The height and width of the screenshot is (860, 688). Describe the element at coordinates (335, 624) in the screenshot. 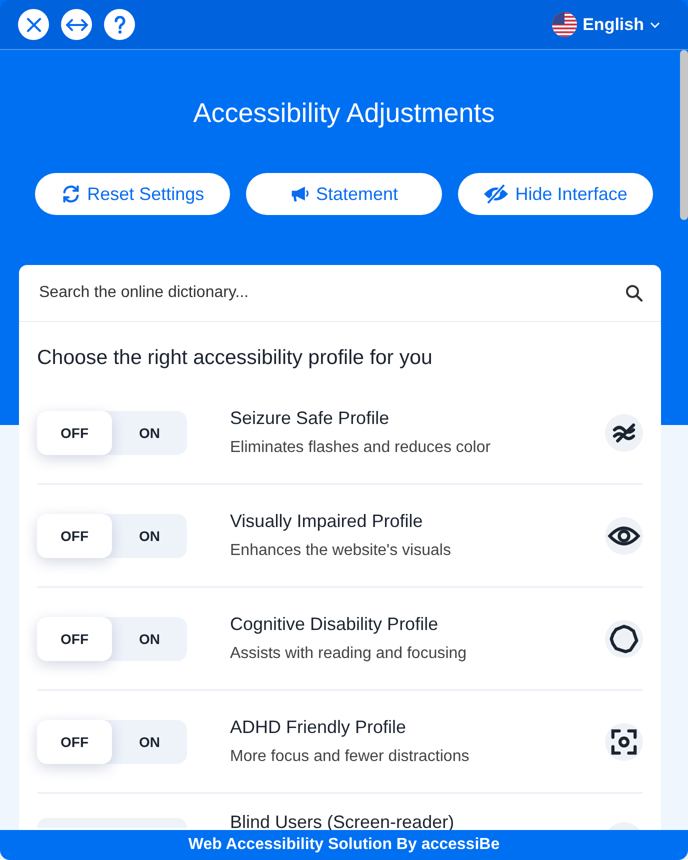

I see `profile-title: Cognitive Disability Profile` at that location.